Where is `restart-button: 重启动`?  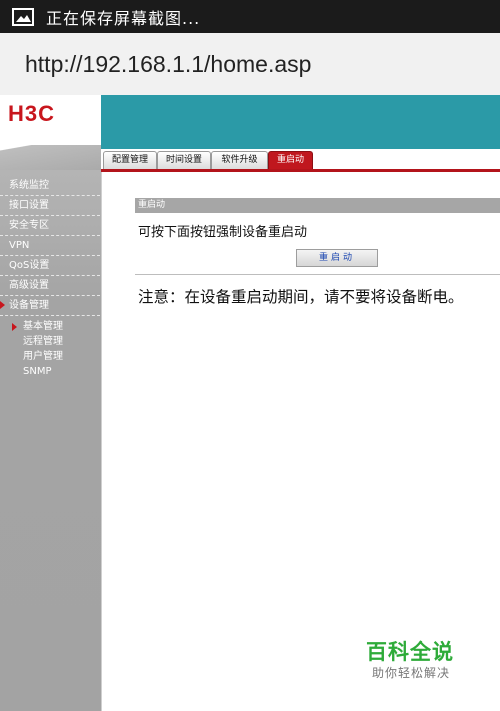
restart-button: 重启动 is located at coordinates (337, 258).